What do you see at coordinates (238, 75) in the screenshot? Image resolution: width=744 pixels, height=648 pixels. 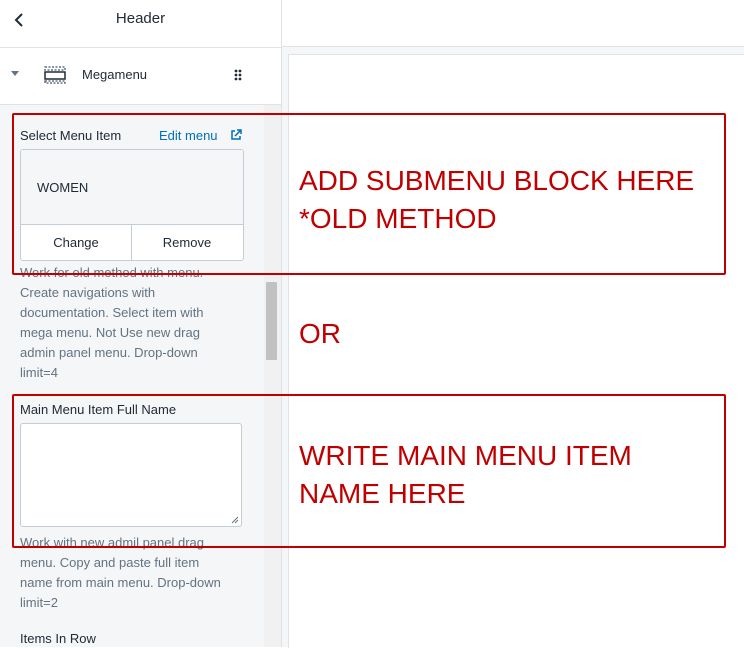 I see `drag-handle-icon` at bounding box center [238, 75].